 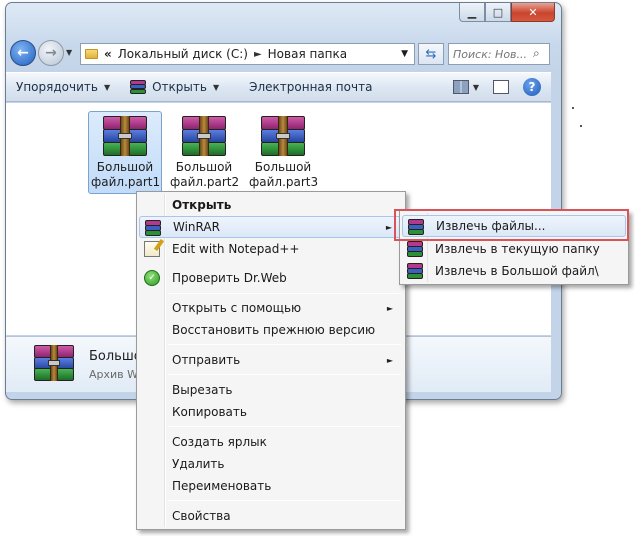 I want to click on menu-item-copy: Копировать, so click(x=271, y=412).